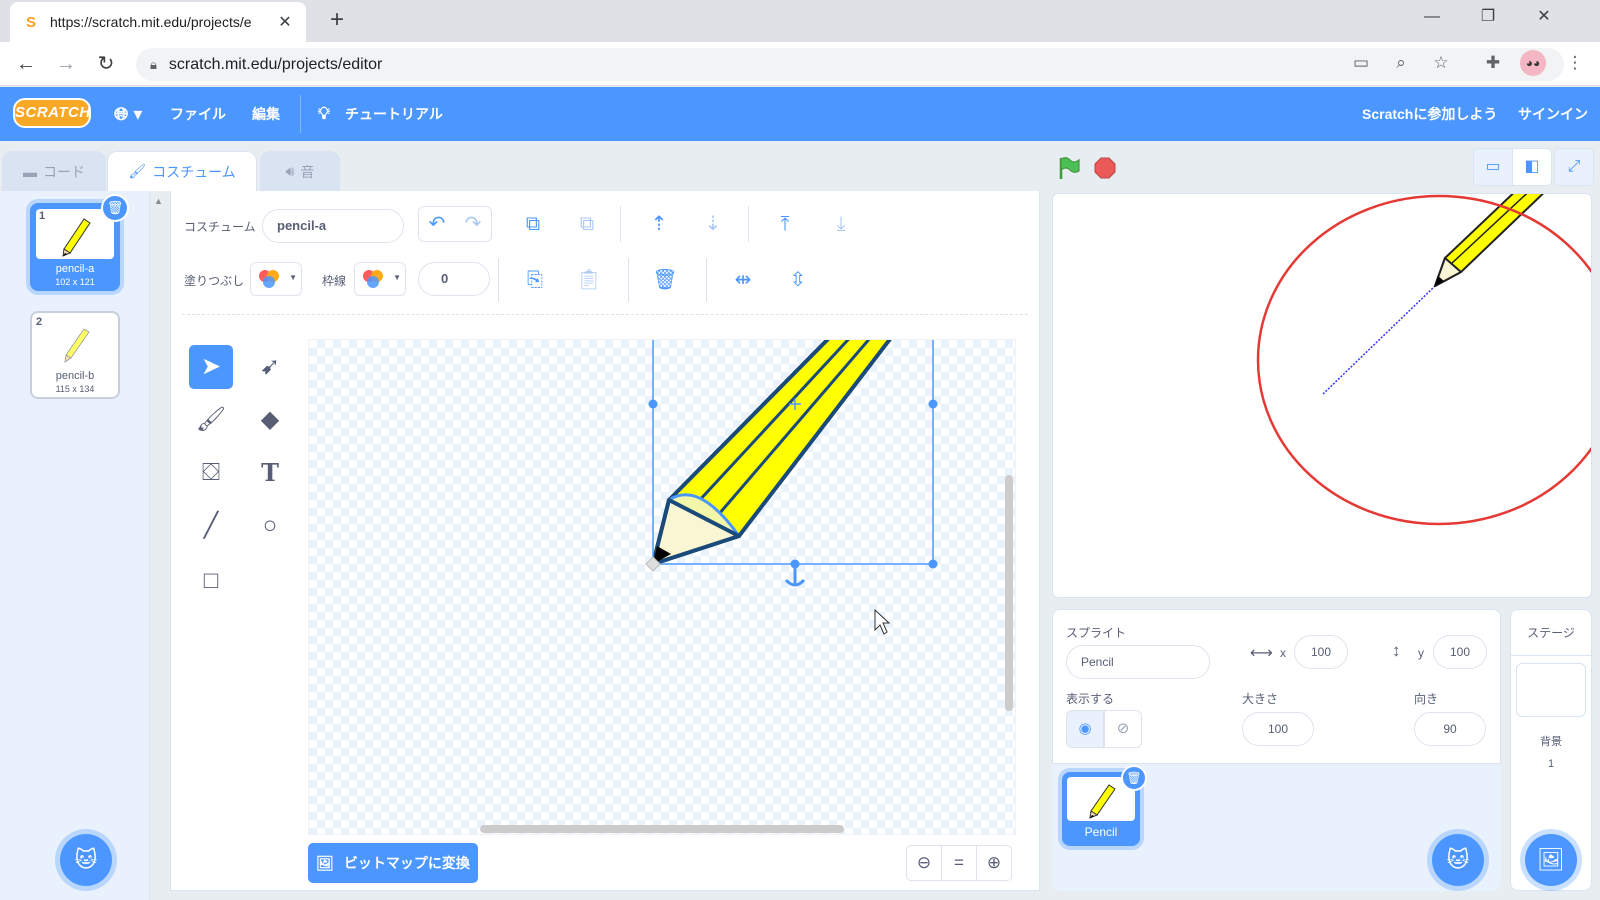 This screenshot has height=900, width=1600. Describe the element at coordinates (1085, 729) in the screenshot. I see `show-eye-icon: ◉` at that location.